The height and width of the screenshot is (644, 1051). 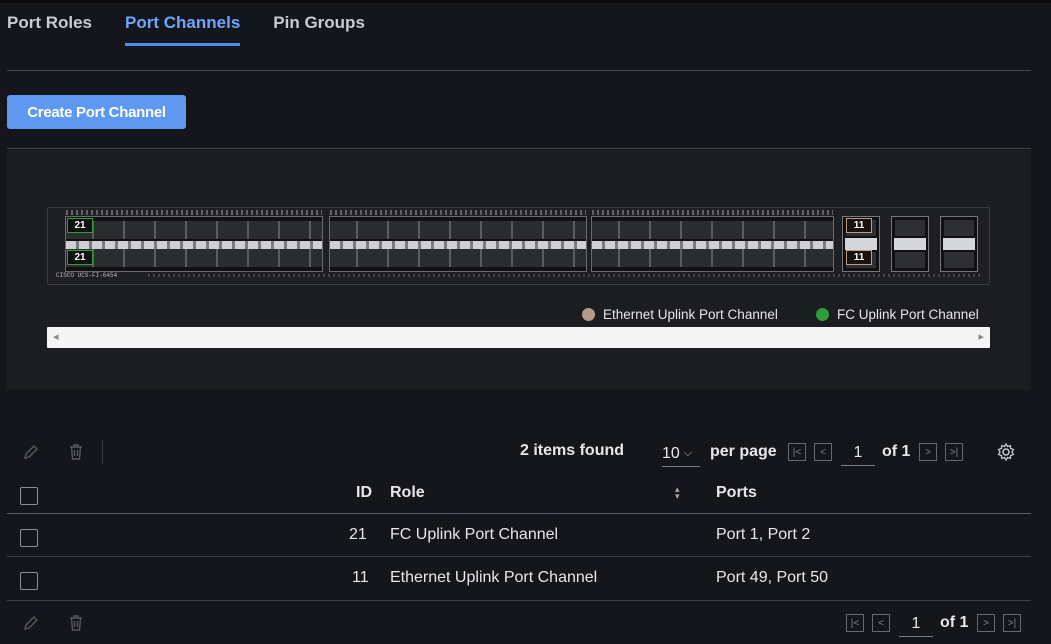 What do you see at coordinates (908, 314) in the screenshot?
I see `legend-label-fc: FC Uplink Port Channel` at bounding box center [908, 314].